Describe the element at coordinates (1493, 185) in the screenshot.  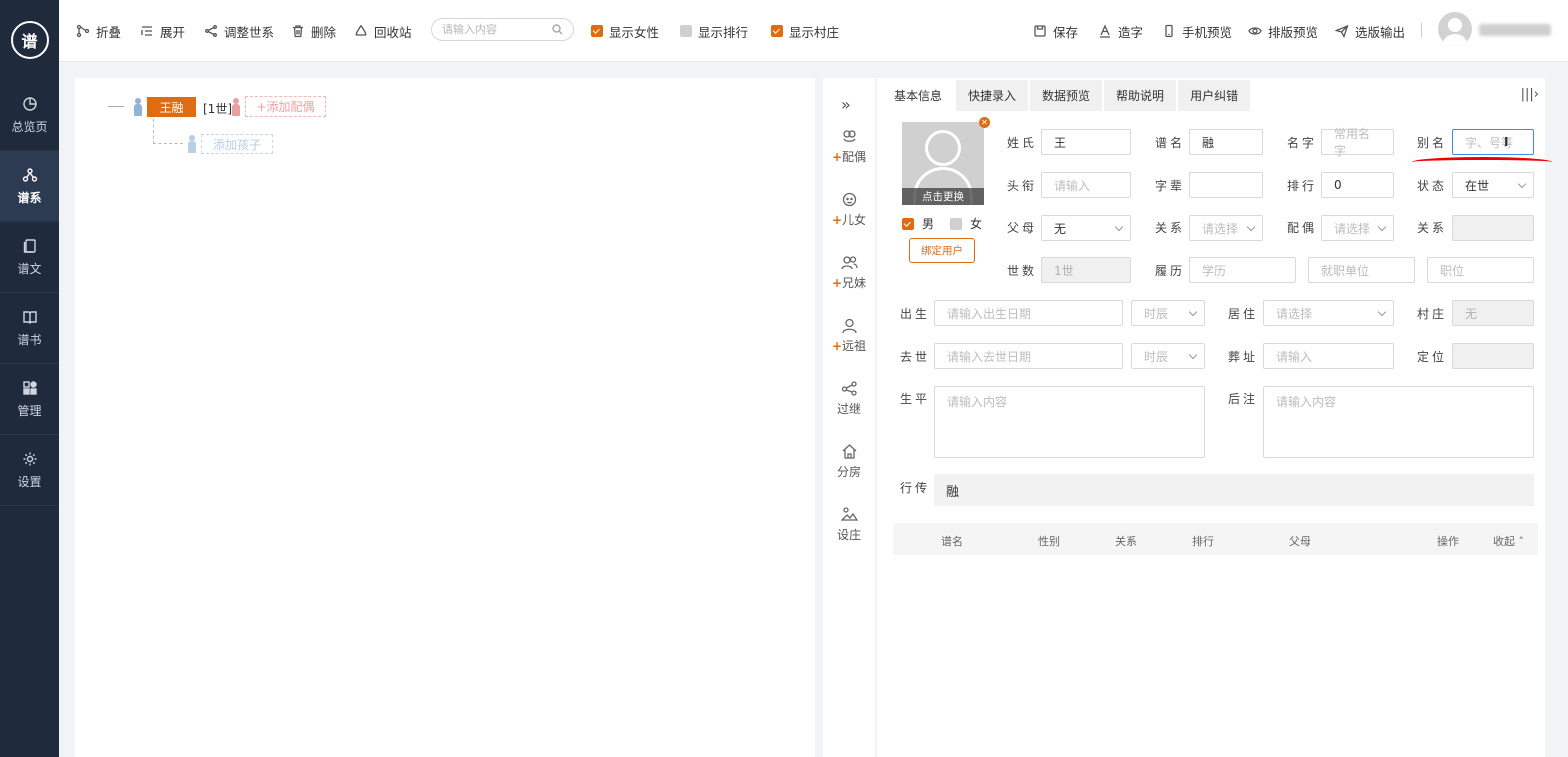
I see `status-select: 在世` at that location.